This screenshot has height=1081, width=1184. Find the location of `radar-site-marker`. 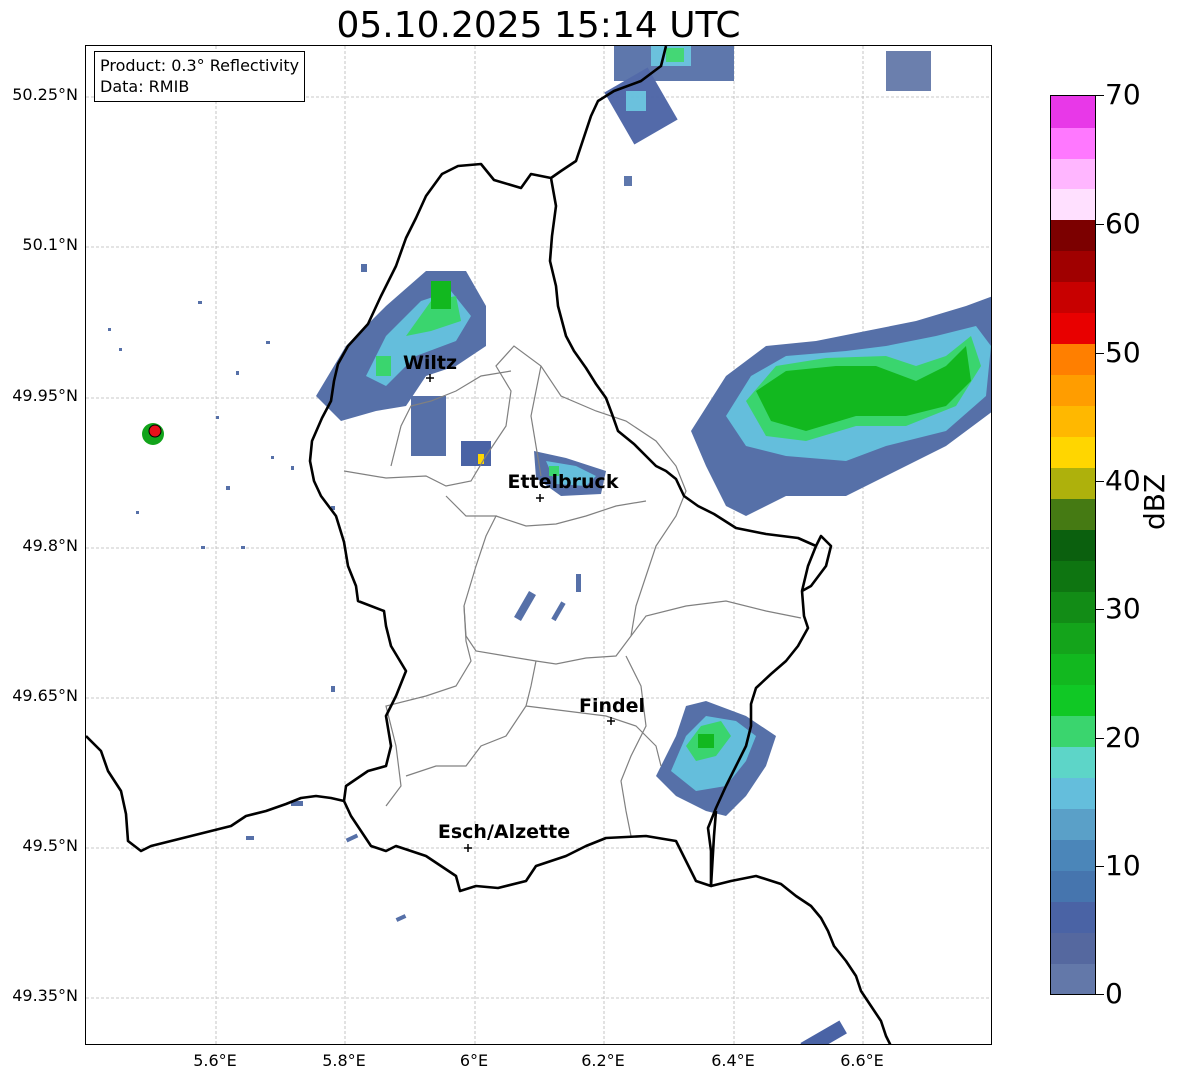

radar-site-marker is located at coordinates (153, 434).